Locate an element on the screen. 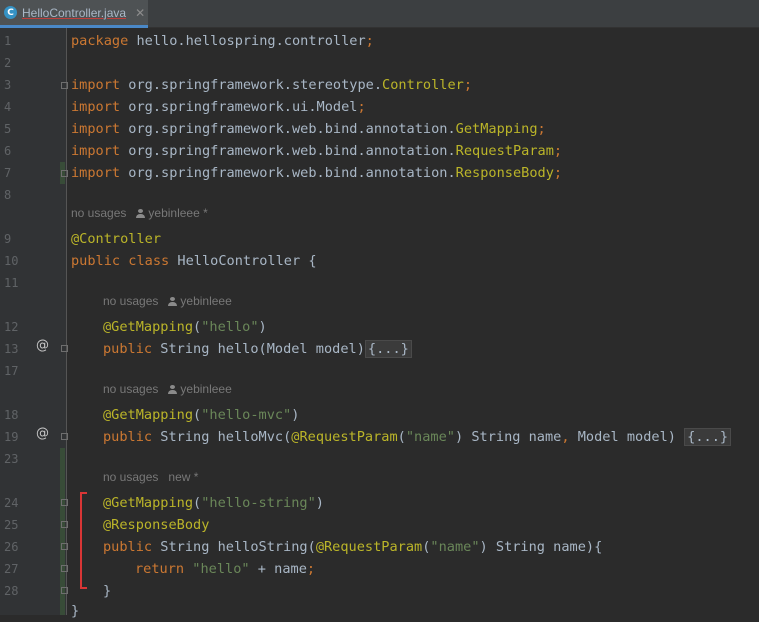 This screenshot has width=759, height=622. code-line-27: return "hello" + name; is located at coordinates (225, 569).